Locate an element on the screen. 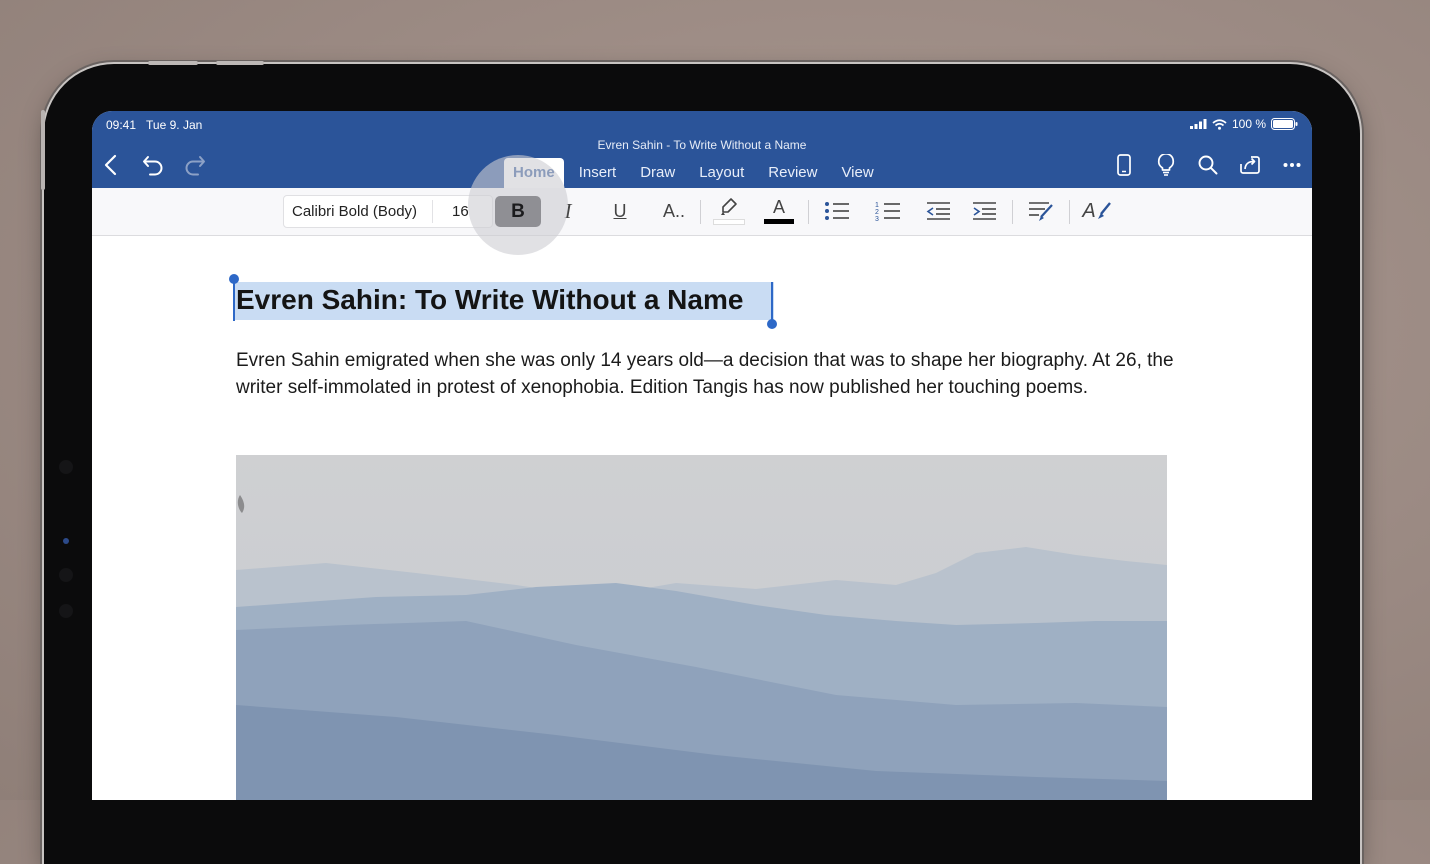 This screenshot has height=864, width=1430. increase-indent-icon is located at coordinates (984, 211).